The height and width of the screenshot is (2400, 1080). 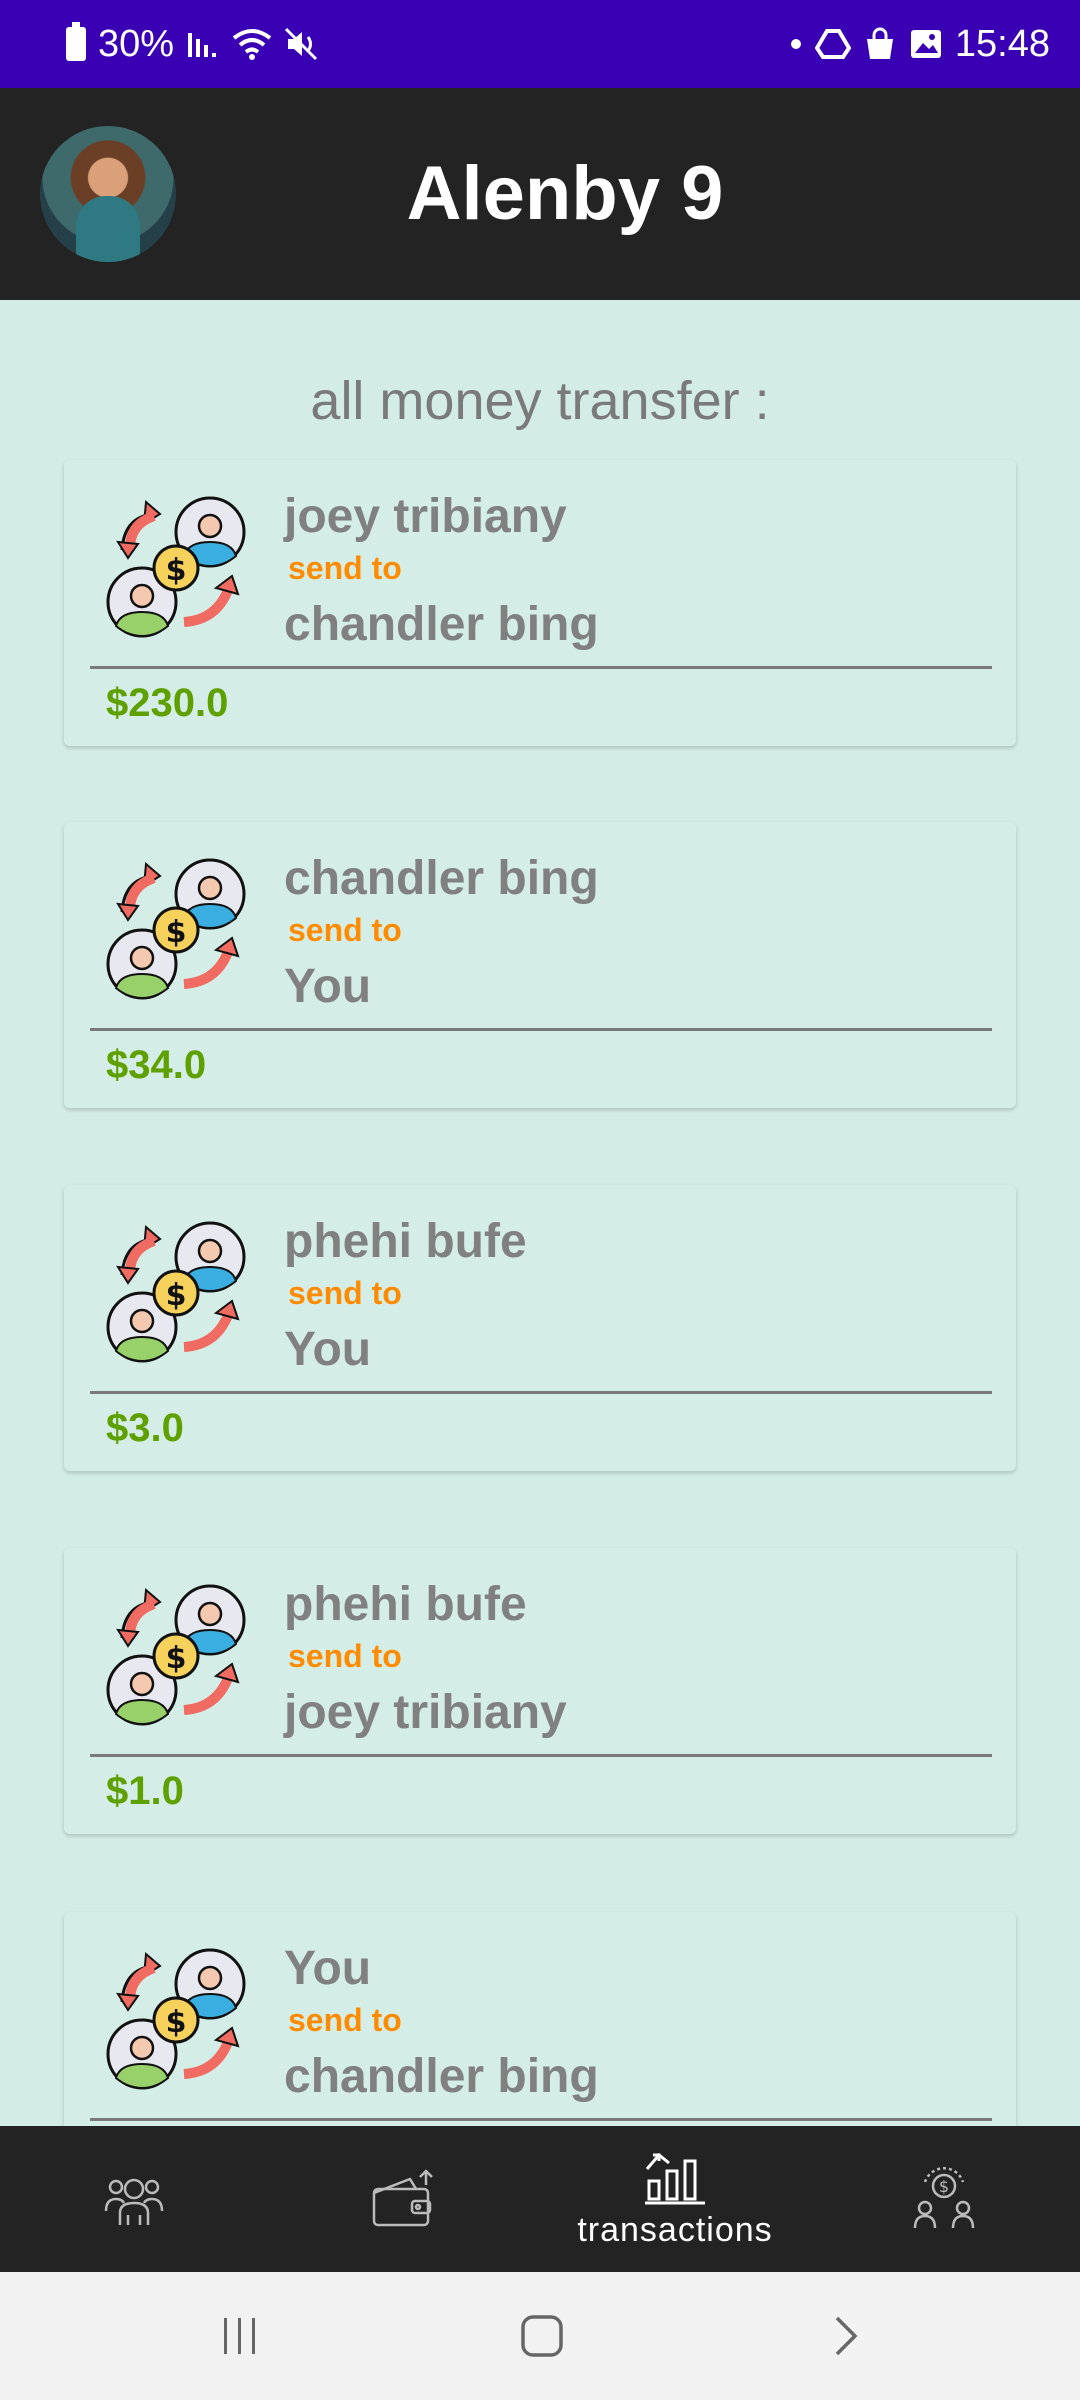 I want to click on clock-time: 15:48, so click(x=1002, y=43).